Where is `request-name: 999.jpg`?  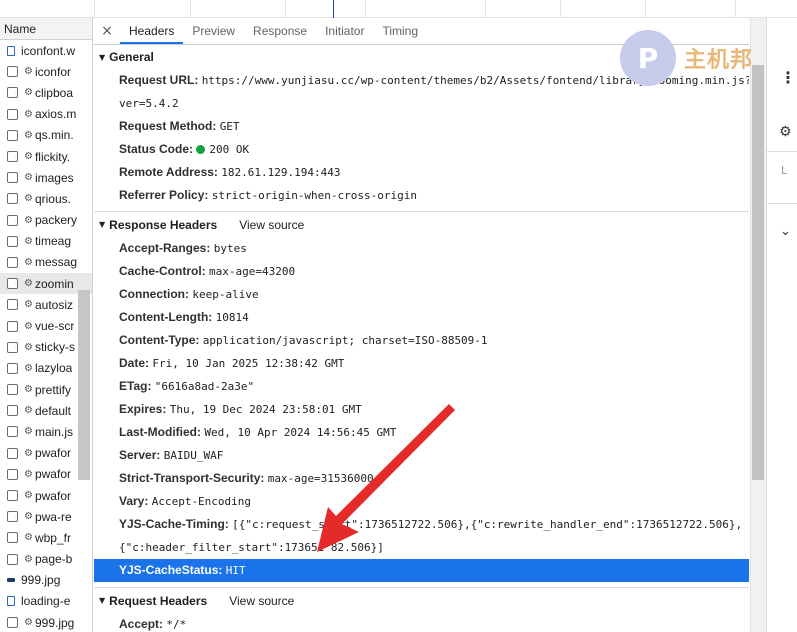
request-name: 999.jpg is located at coordinates (54, 622).